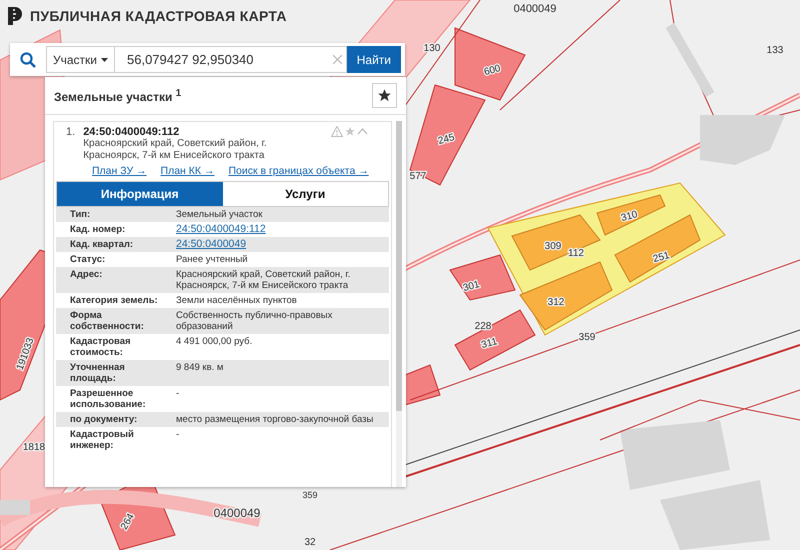 This screenshot has width=800, height=550. I want to click on caret-icon, so click(104, 60).